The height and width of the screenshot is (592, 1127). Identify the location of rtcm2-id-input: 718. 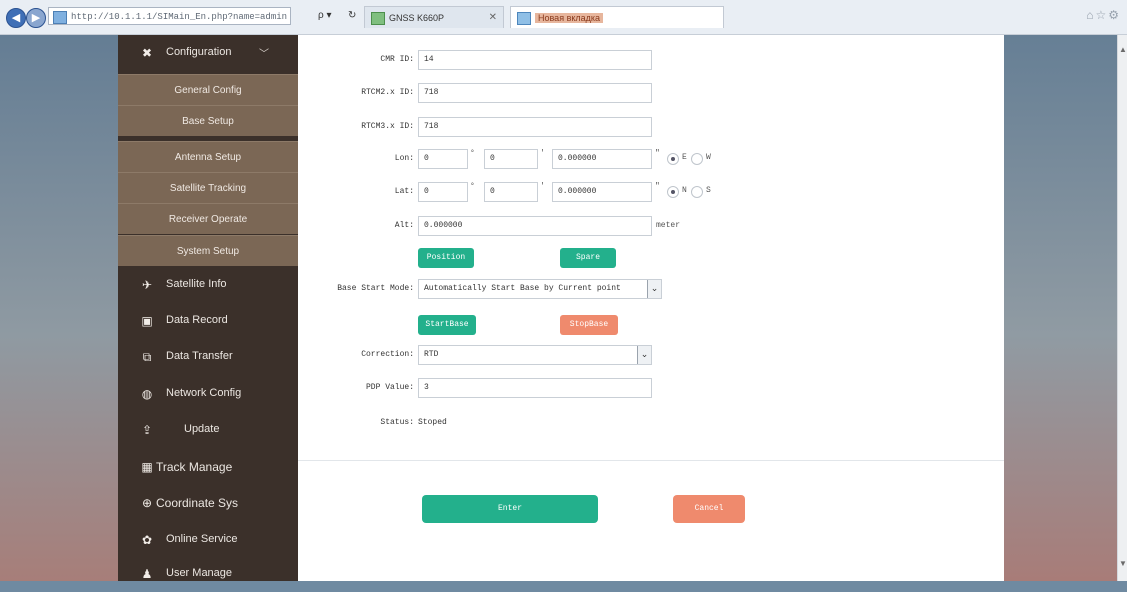
(535, 93).